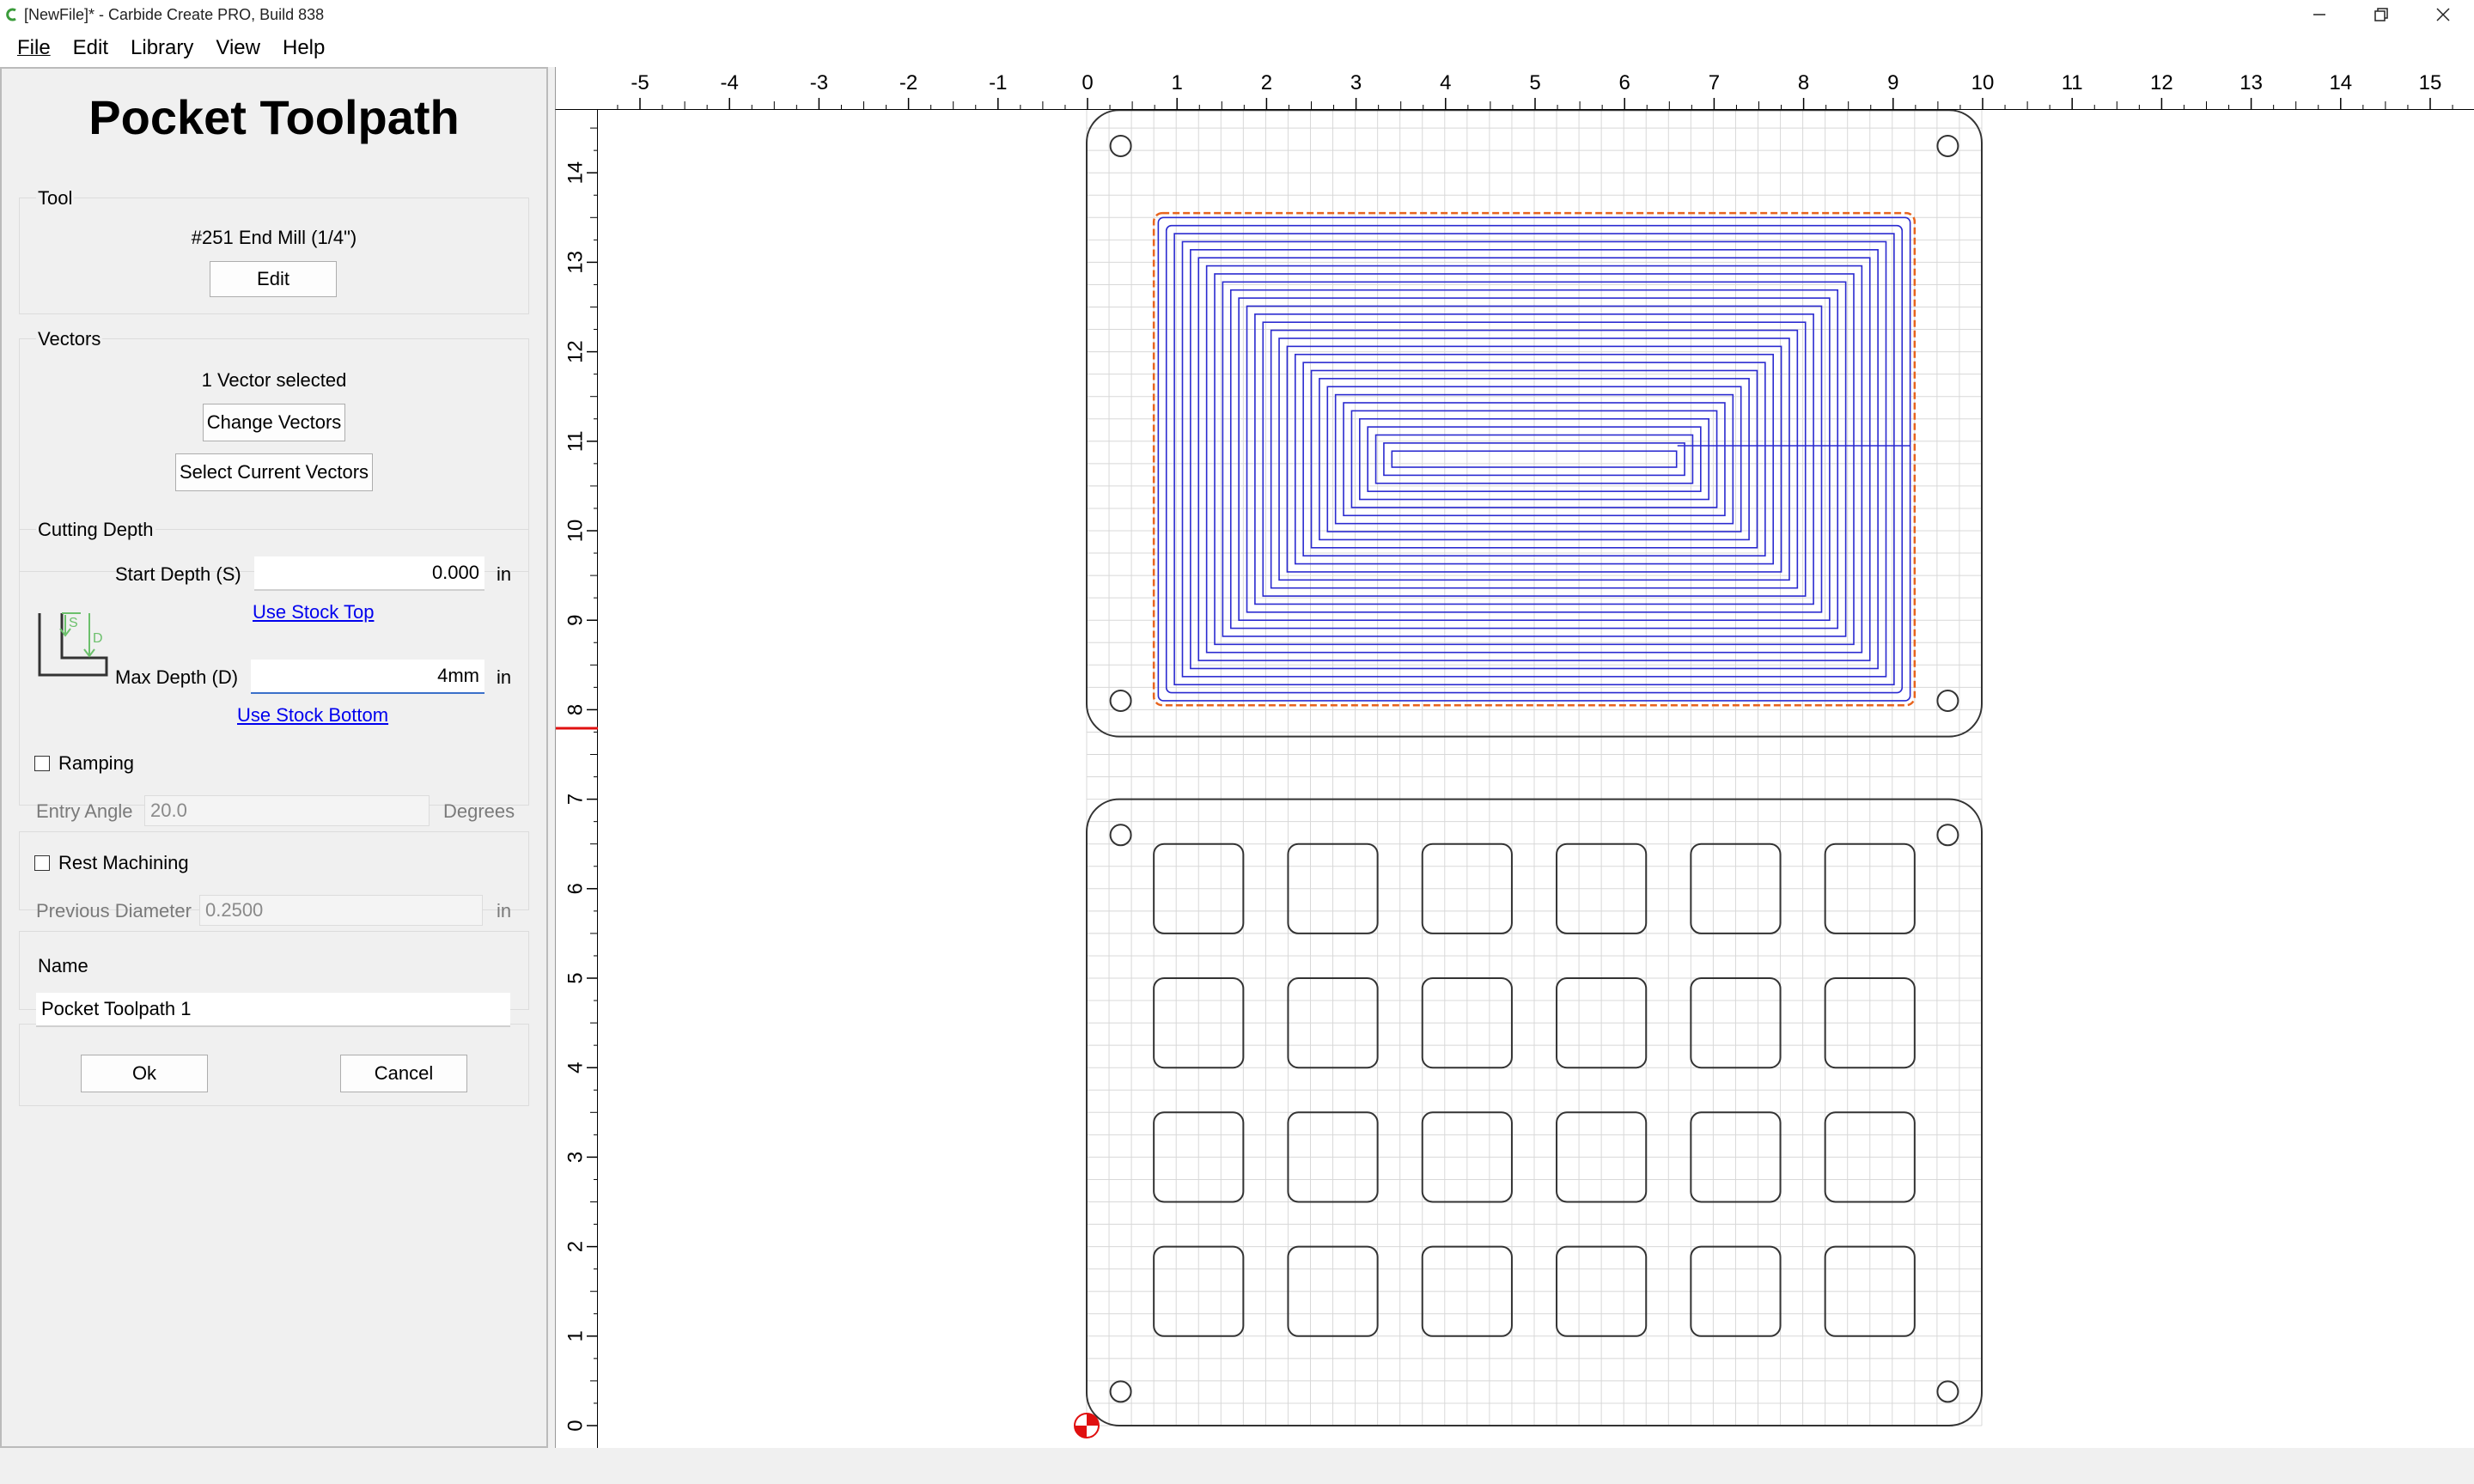 This screenshot has width=2474, height=1484. I want to click on vectors-status: 1 Vector selected, so click(274, 380).